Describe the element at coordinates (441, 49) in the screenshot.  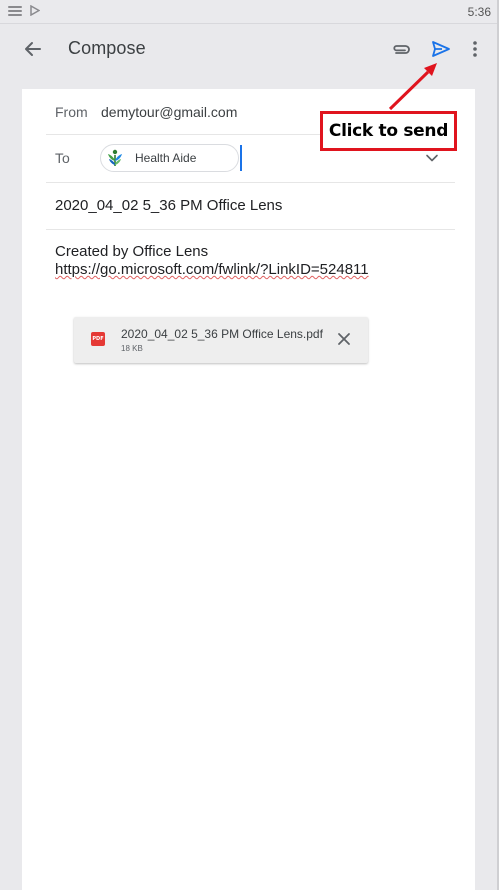
I see `send-icon` at that location.